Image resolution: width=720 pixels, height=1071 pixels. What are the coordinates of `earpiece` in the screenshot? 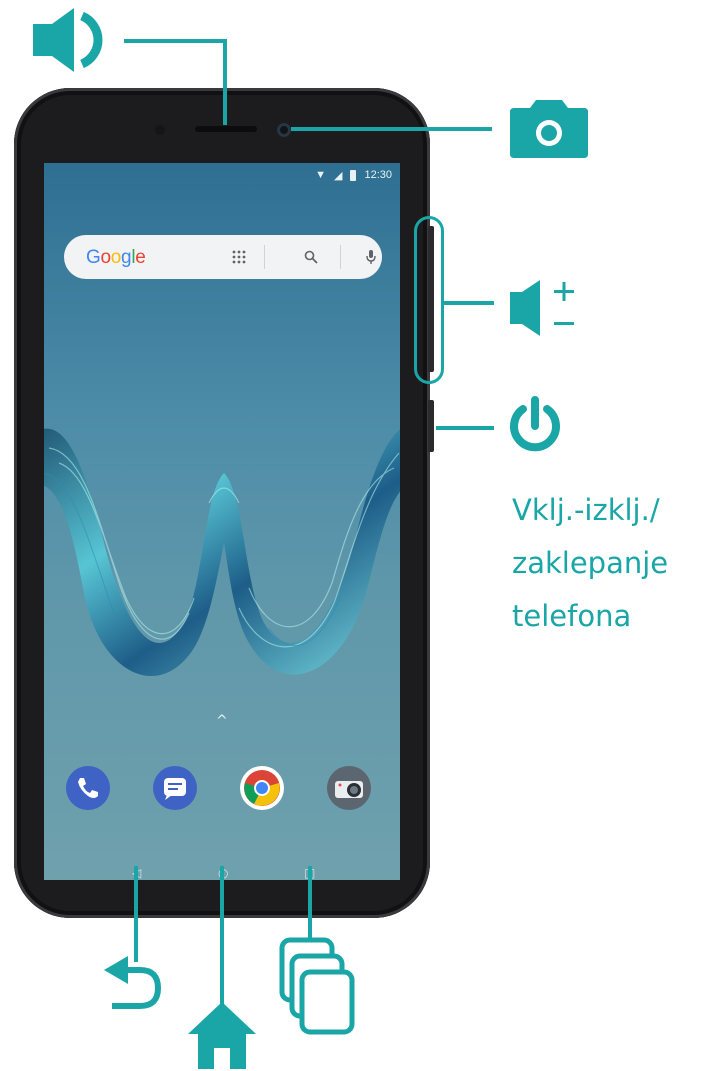 It's located at (226, 129).